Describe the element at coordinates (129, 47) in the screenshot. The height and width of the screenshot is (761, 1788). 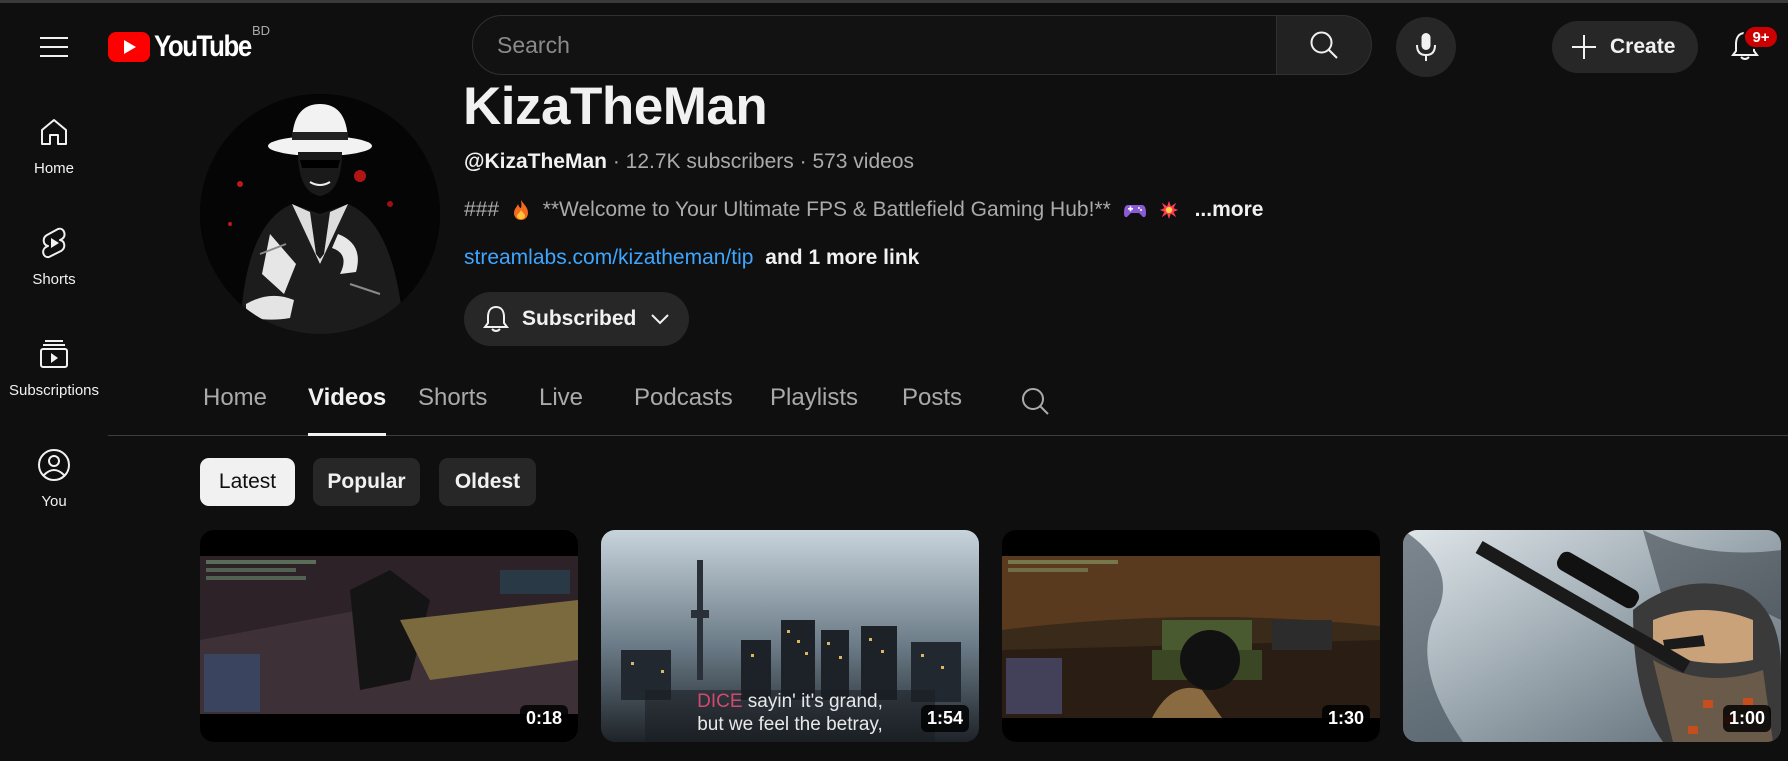
I see `youtube-play-logo-icon` at that location.